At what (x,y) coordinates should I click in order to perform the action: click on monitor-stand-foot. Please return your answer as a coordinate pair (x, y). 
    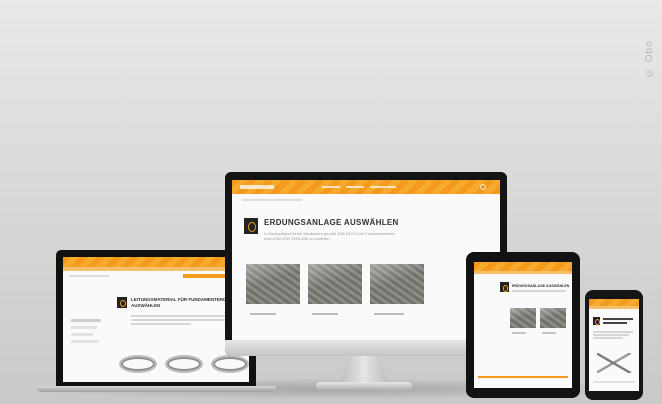
    Looking at the image, I should click on (364, 386).